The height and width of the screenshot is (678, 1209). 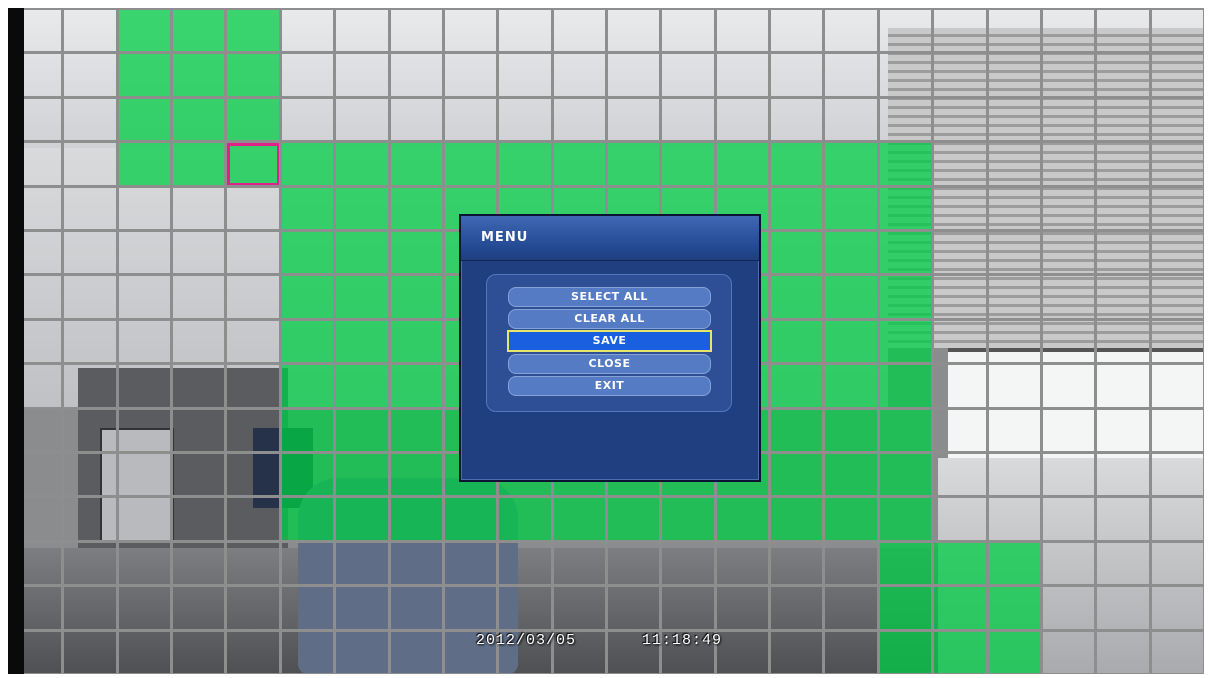 What do you see at coordinates (609, 386) in the screenshot?
I see `exit-button: EXIT` at bounding box center [609, 386].